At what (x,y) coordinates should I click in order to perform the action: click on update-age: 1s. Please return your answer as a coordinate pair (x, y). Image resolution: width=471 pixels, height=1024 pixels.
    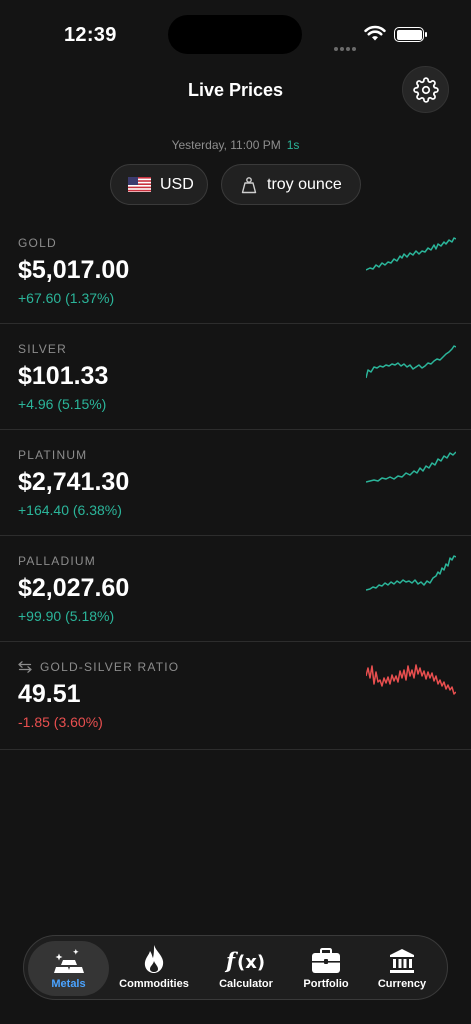
    Looking at the image, I should click on (293, 145).